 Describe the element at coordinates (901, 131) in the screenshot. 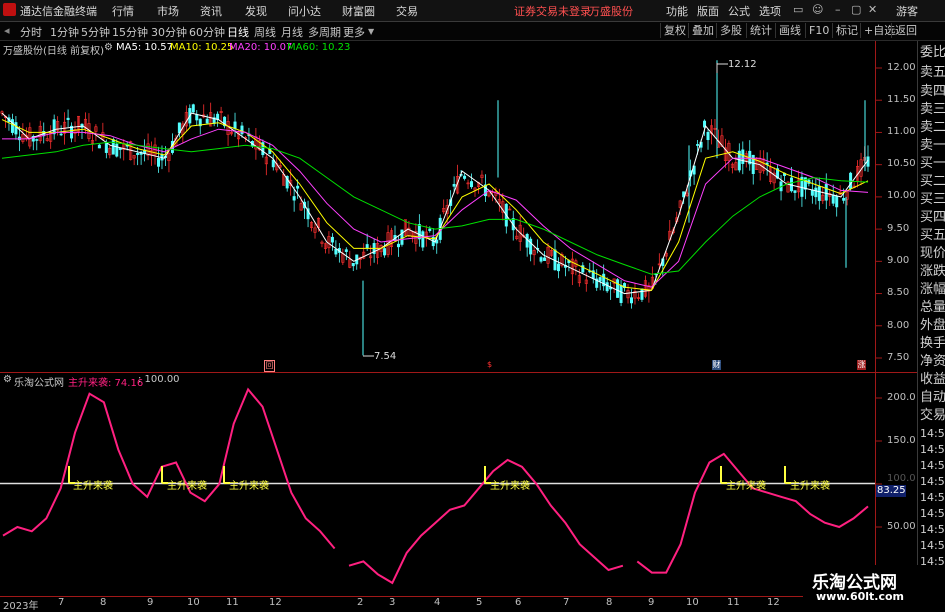

I see `price-tick-label: 11.00` at that location.